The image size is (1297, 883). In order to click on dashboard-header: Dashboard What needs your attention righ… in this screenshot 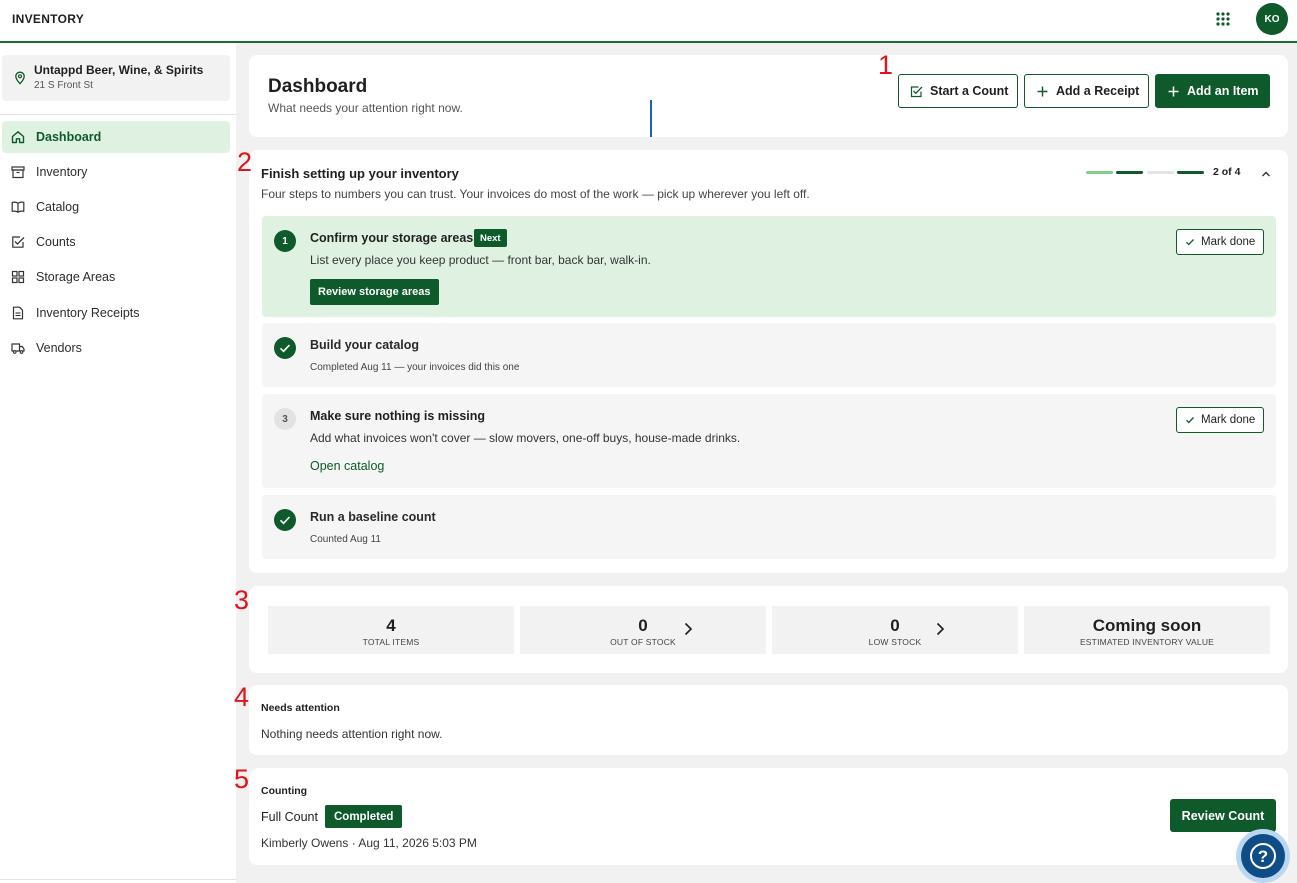, I will do `click(768, 96)`.